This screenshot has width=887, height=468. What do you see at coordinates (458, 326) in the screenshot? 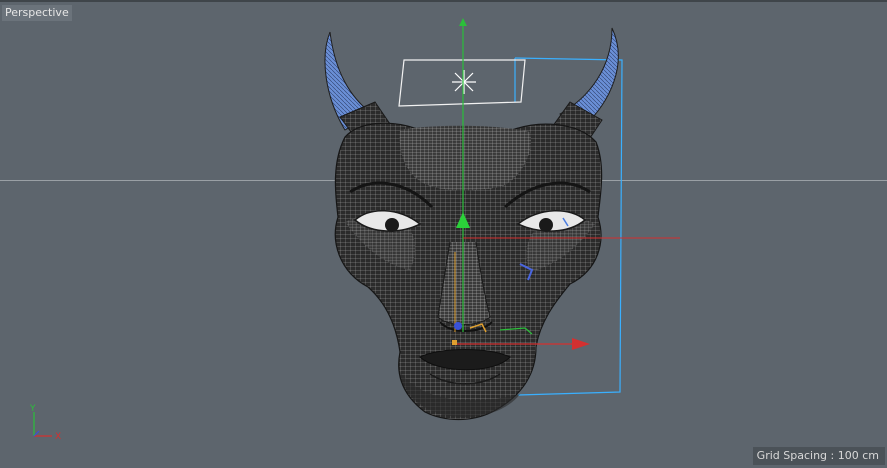
I see `z-axis-handle` at bounding box center [458, 326].